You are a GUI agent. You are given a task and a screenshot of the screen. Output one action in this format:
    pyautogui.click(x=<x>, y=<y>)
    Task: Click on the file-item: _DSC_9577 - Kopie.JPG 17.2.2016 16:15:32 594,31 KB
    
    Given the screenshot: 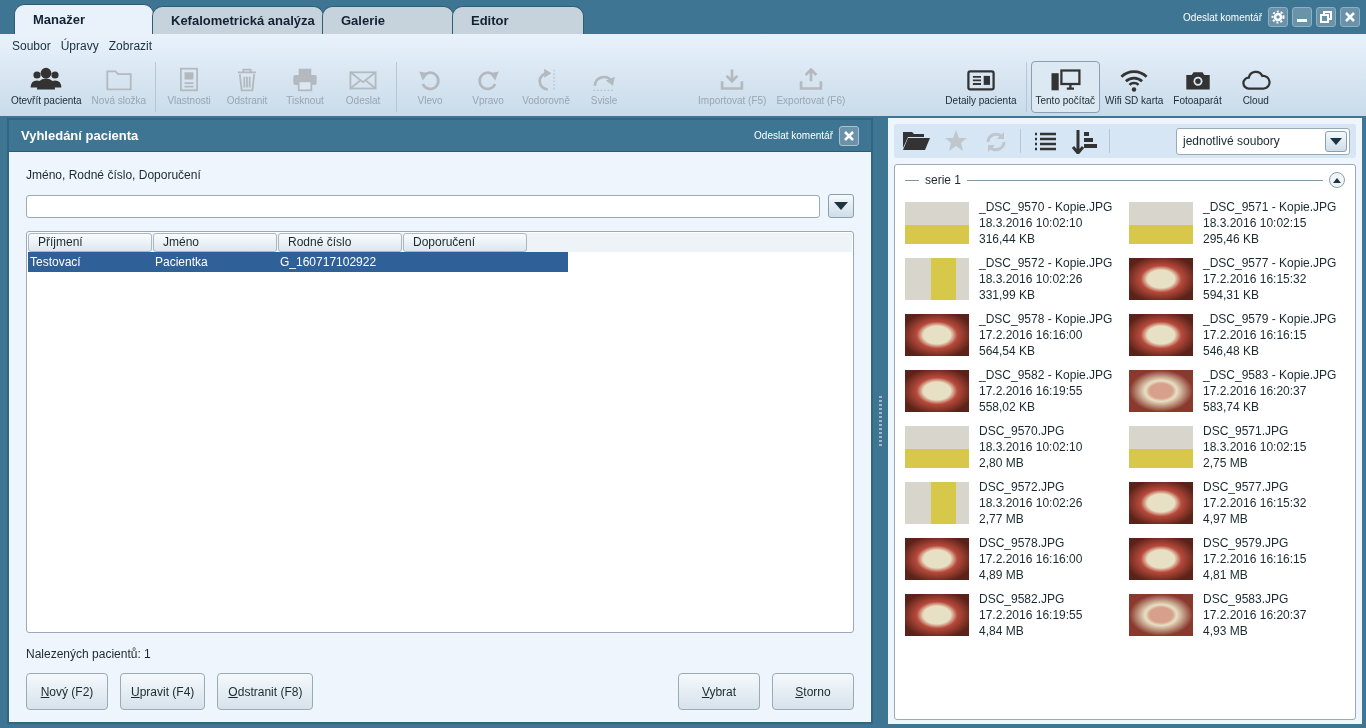 What is the action you would take?
    pyautogui.click(x=1233, y=279)
    